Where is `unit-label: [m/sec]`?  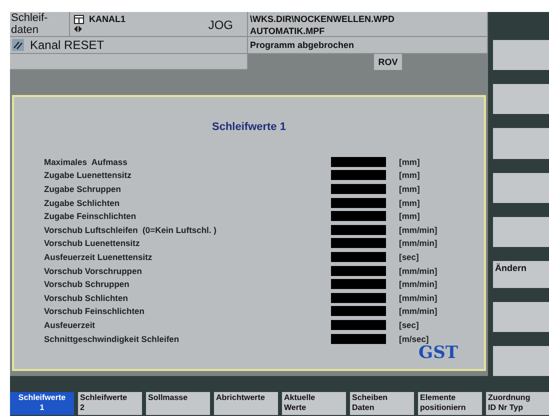 unit-label: [m/sec] is located at coordinates (414, 339).